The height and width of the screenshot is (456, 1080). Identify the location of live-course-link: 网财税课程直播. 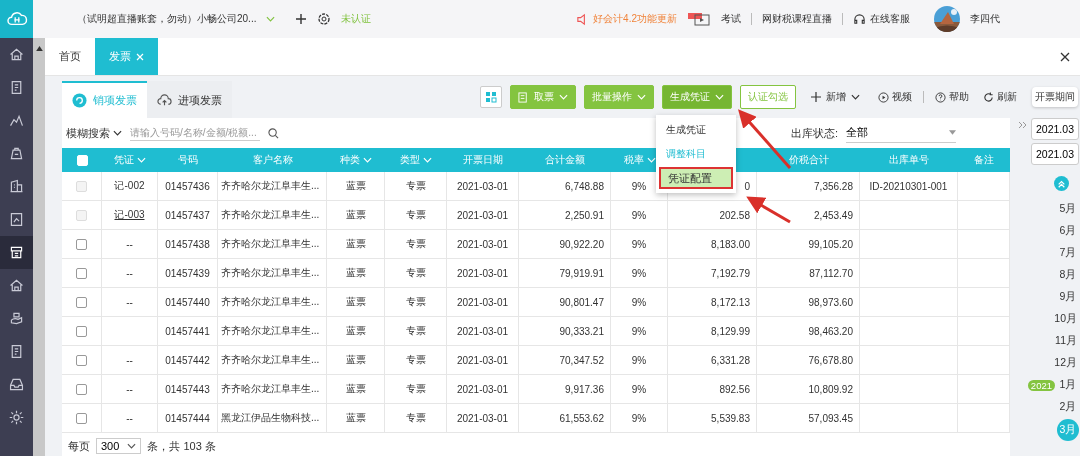
(797, 19).